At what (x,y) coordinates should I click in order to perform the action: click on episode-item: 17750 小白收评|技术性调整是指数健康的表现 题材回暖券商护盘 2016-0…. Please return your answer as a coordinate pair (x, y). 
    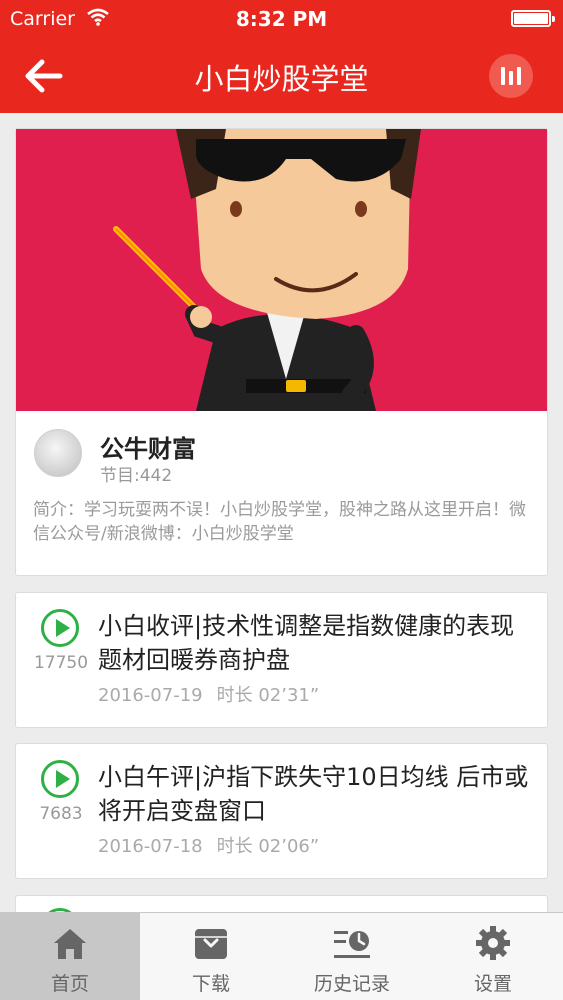
    Looking at the image, I should click on (281, 660).